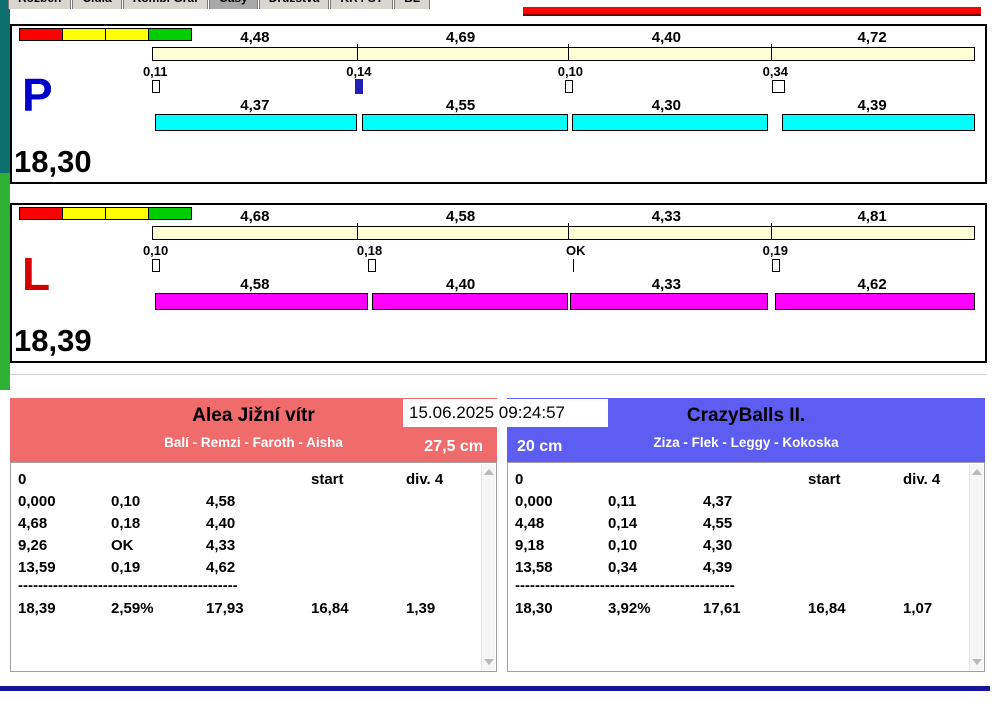 The height and width of the screenshot is (716, 995). Describe the element at coordinates (872, 284) in the screenshot. I see `dog-time: 4,62` at that location.